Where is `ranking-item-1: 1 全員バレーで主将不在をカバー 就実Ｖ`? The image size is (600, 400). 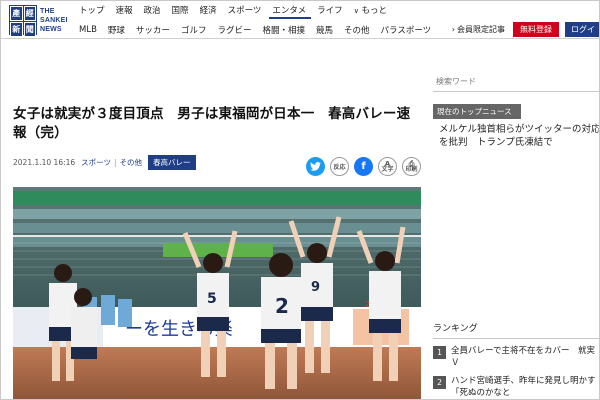 ranking-item-1: 1 全員バレーで主将不在をカバー 就実Ｖ is located at coordinates (516, 357).